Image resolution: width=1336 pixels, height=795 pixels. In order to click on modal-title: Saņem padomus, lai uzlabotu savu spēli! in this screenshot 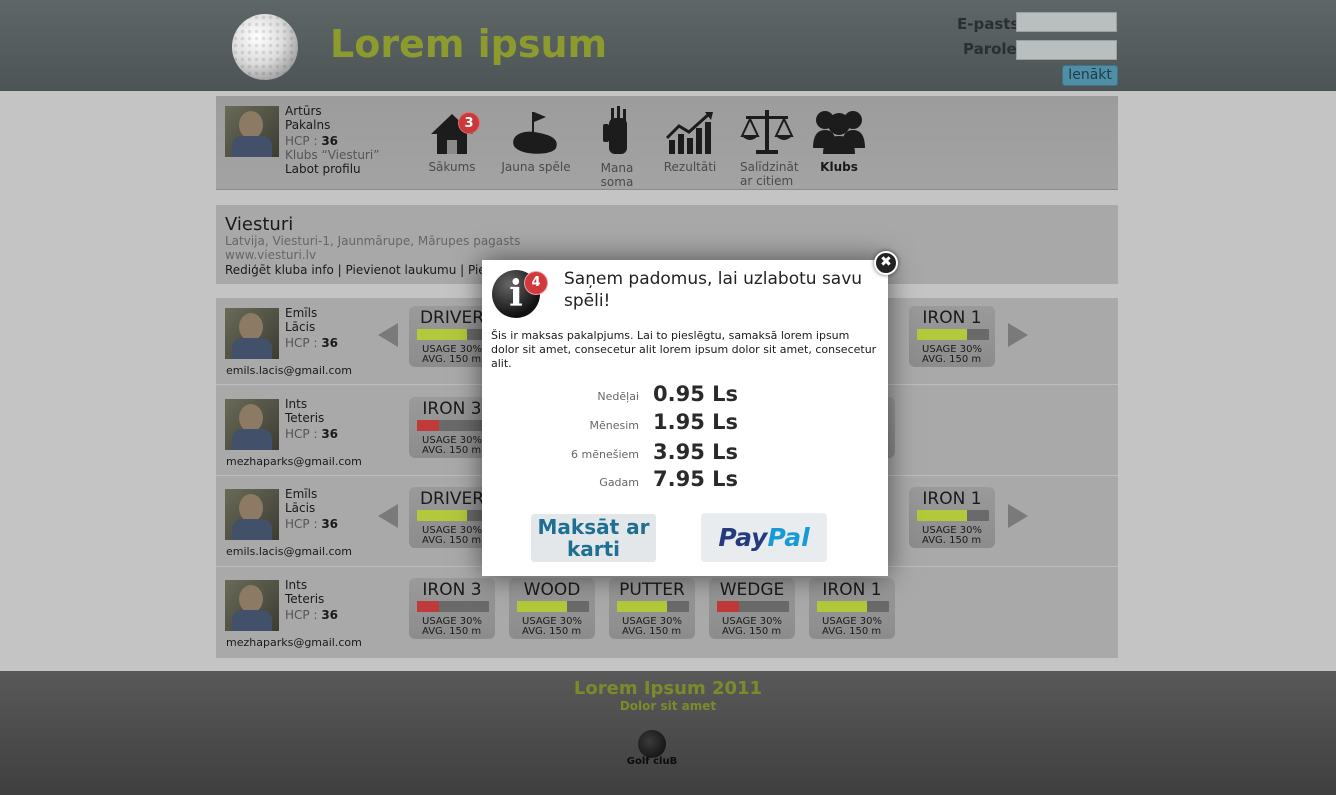, I will do `click(713, 290)`.